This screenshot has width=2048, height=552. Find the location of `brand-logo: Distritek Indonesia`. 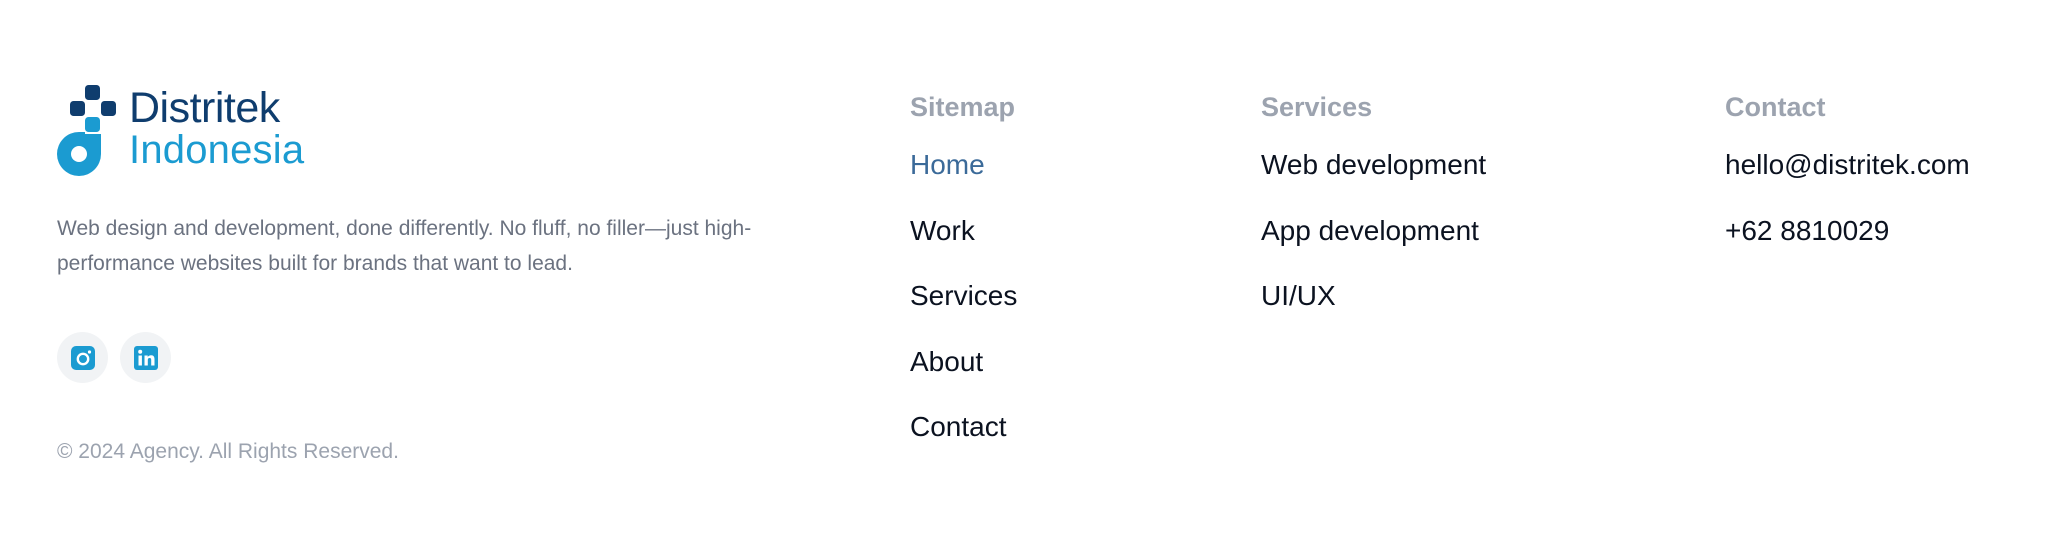

brand-logo: Distritek Indonesia is located at coordinates (187, 130).